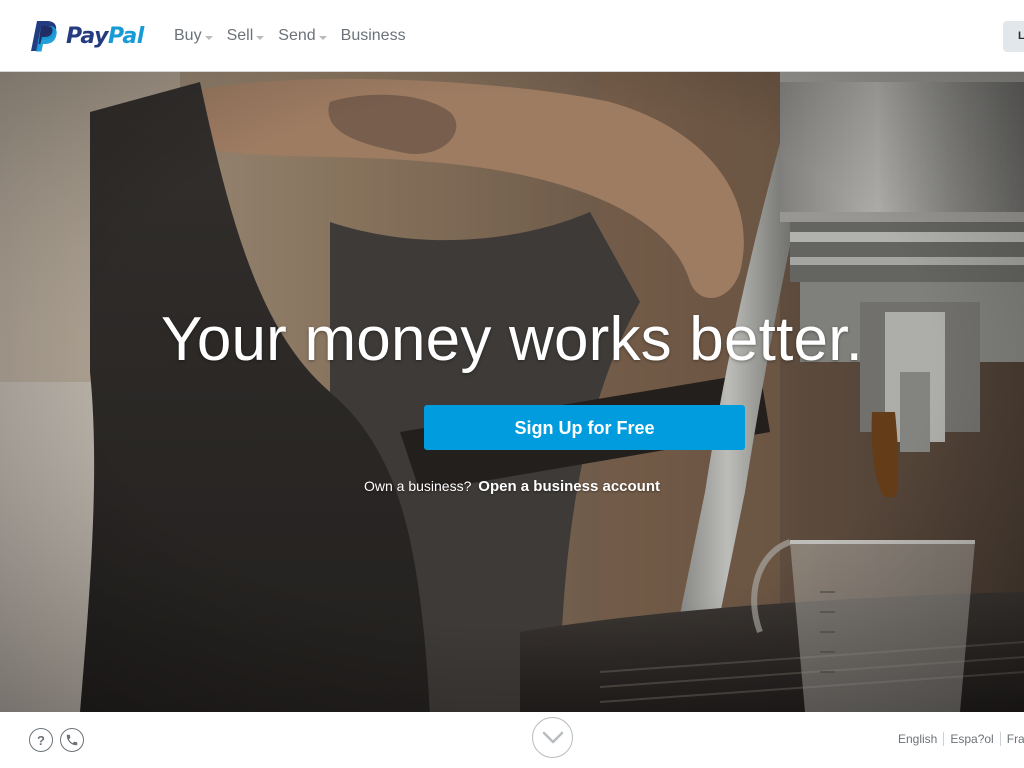 The height and width of the screenshot is (768, 1024). What do you see at coordinates (569, 486) in the screenshot?
I see `open-business-account-link: Open a business account` at bounding box center [569, 486].